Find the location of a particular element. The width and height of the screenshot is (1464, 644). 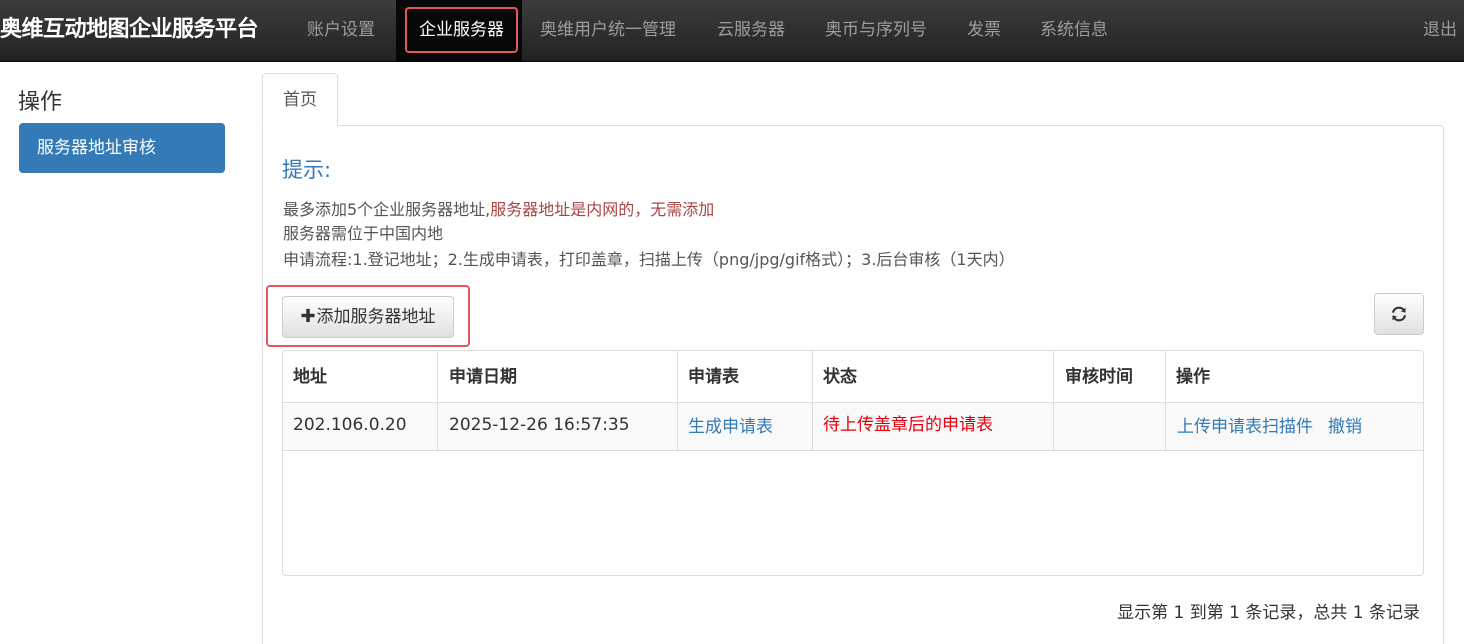

pagination-info: 显示第 1 到第 1 条记录，总共 1 条记录 is located at coordinates (1268, 613).